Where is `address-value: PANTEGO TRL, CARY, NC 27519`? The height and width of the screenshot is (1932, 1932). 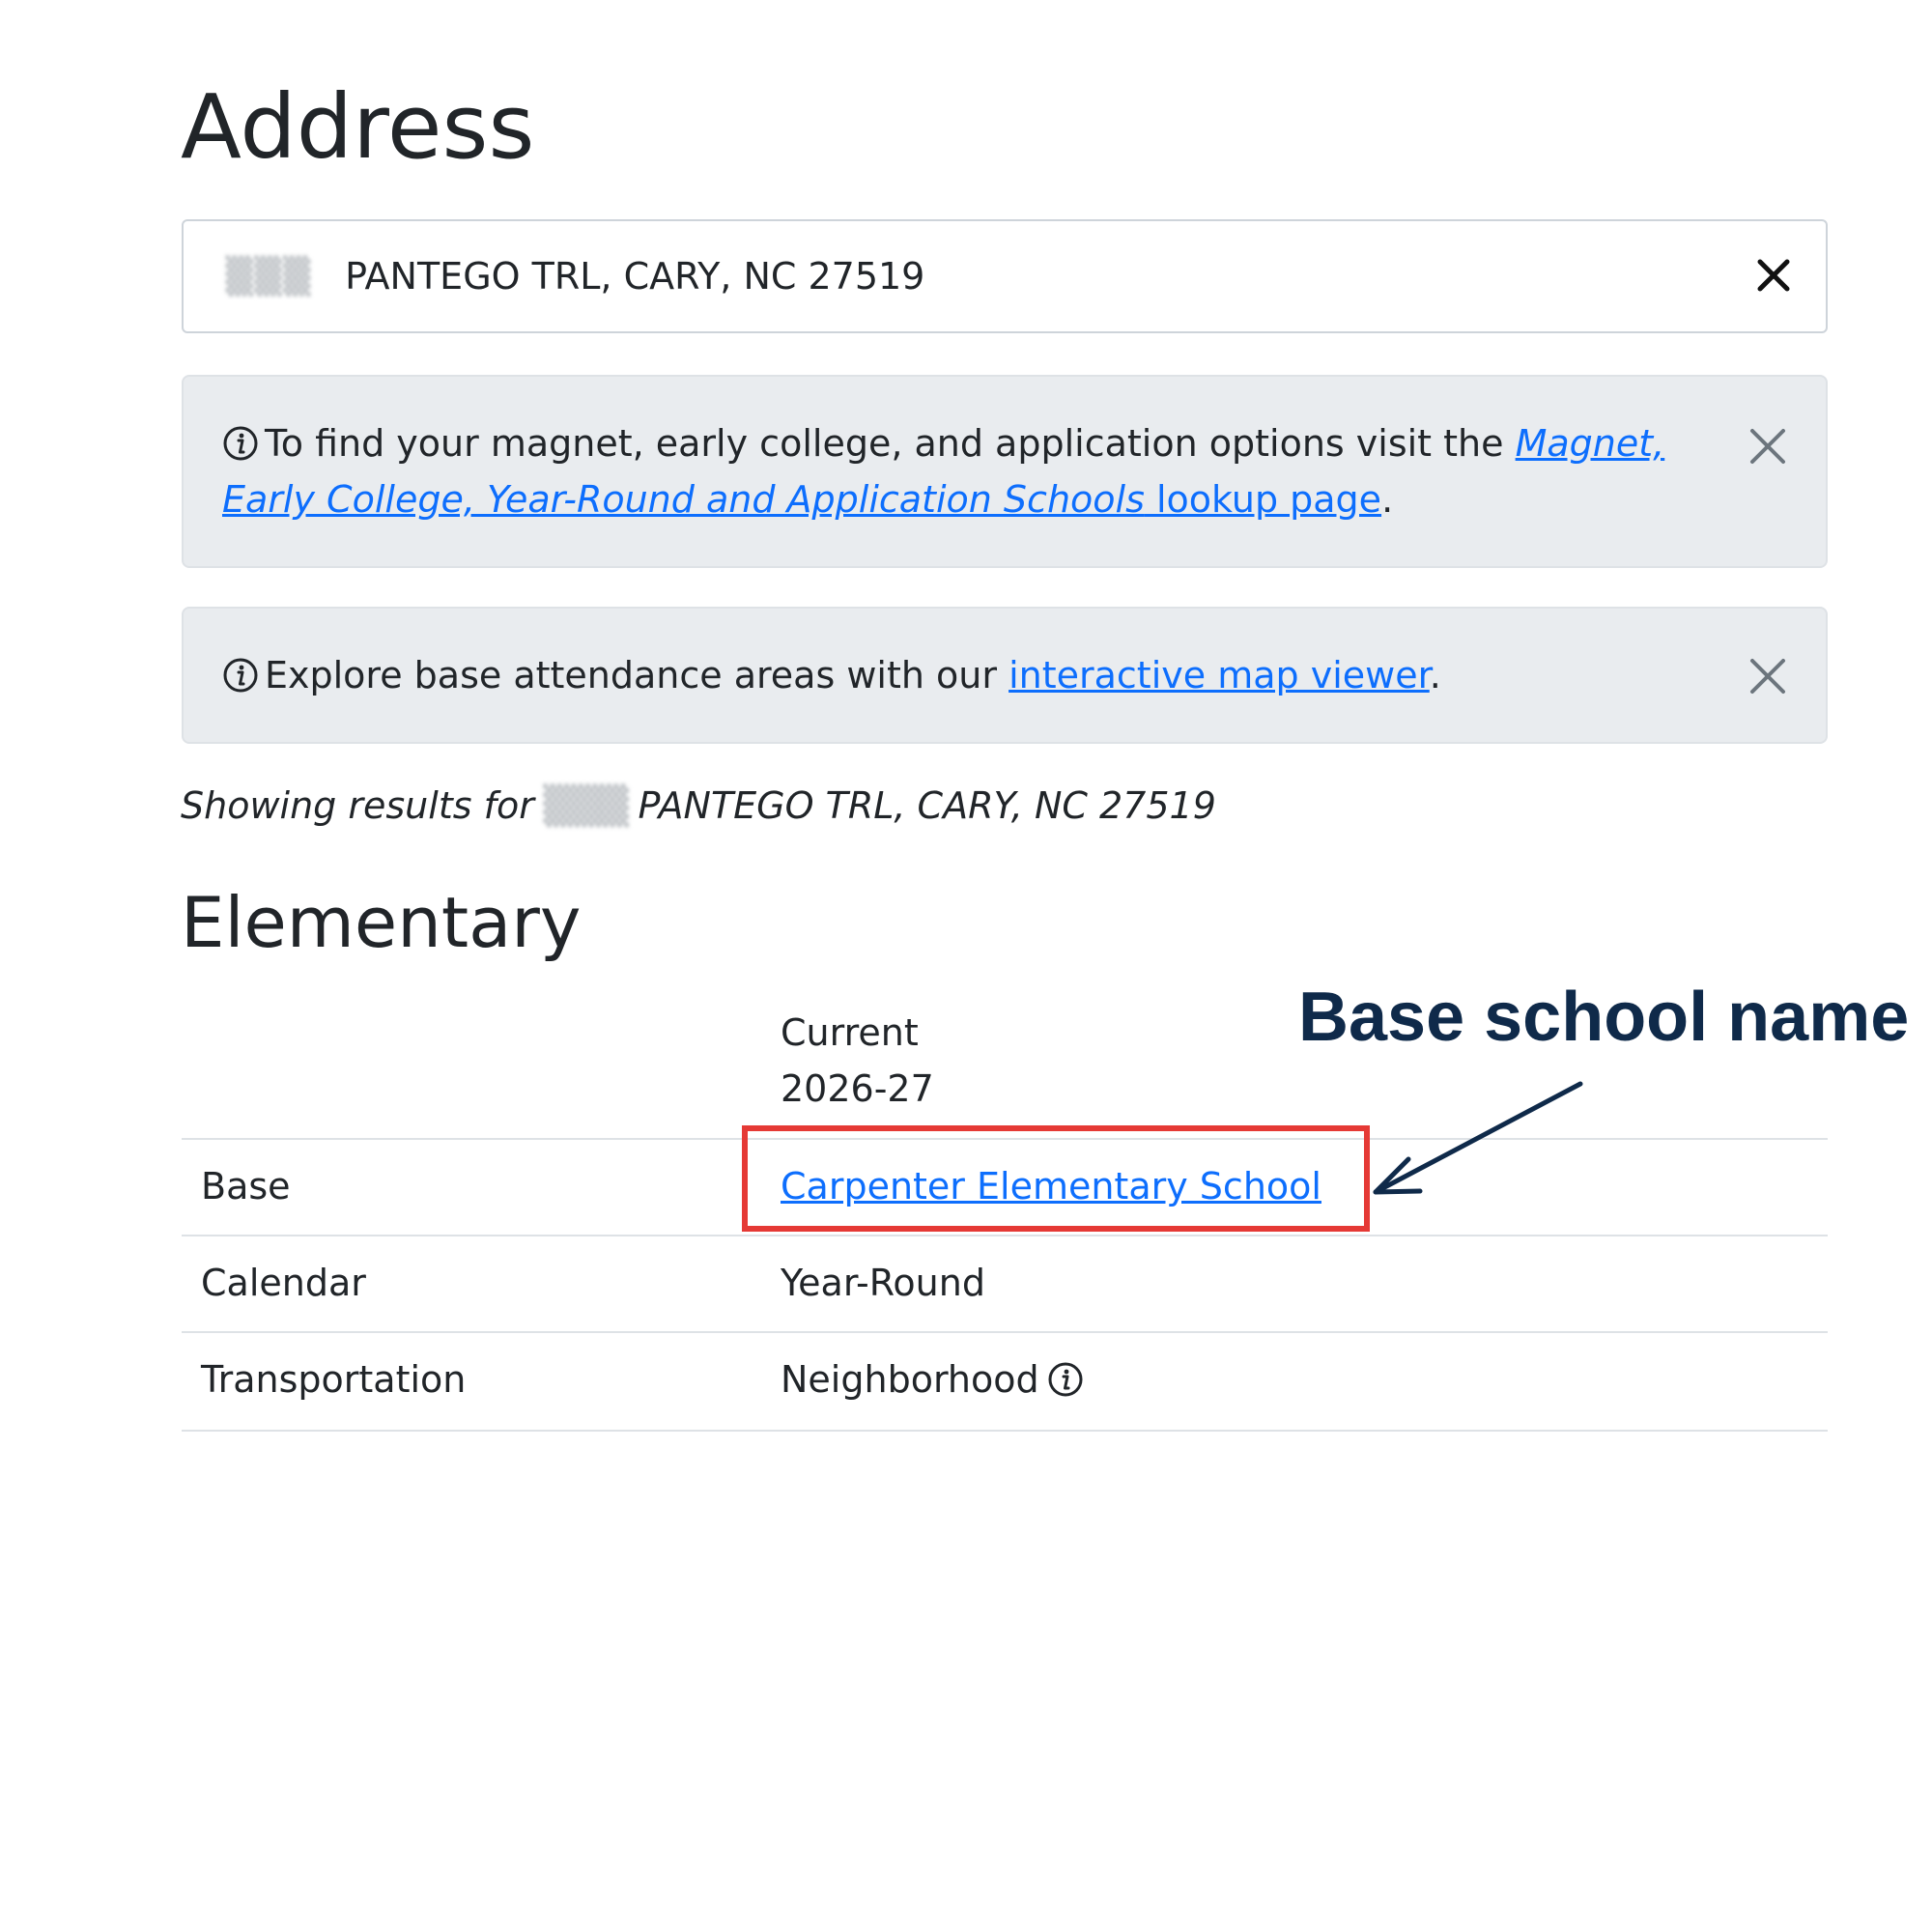 address-value: PANTEGO TRL, CARY, NC 27519 is located at coordinates (634, 276).